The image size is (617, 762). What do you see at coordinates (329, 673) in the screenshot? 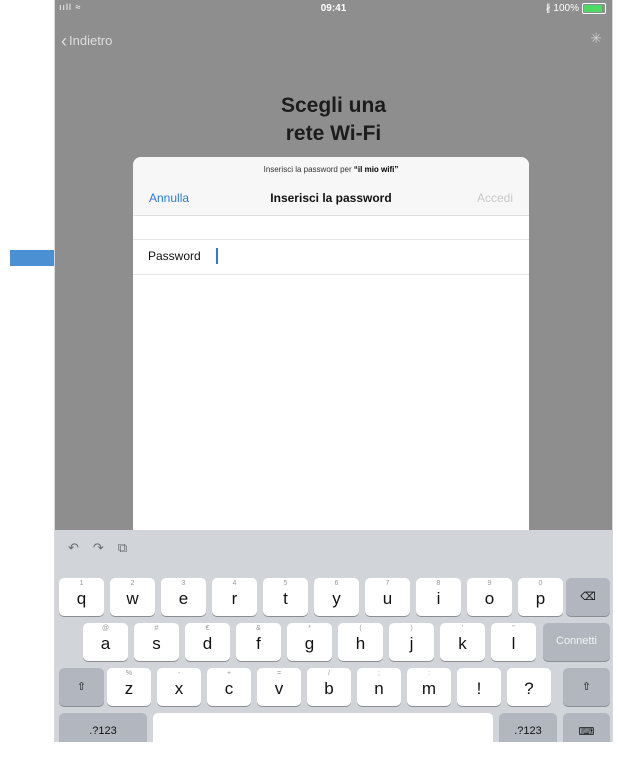
I see `key-hint: /` at bounding box center [329, 673].